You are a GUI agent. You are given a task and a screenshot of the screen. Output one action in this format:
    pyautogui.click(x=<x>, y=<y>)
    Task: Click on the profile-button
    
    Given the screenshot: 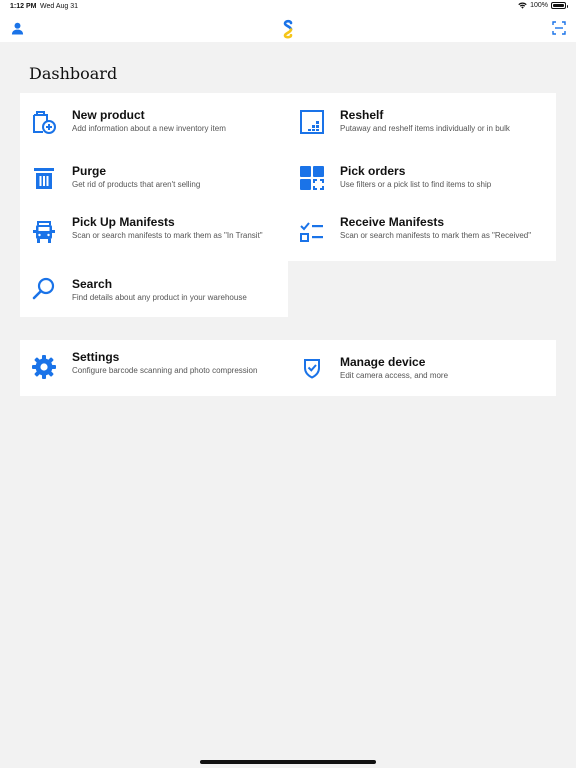 What is the action you would take?
    pyautogui.click(x=17, y=28)
    